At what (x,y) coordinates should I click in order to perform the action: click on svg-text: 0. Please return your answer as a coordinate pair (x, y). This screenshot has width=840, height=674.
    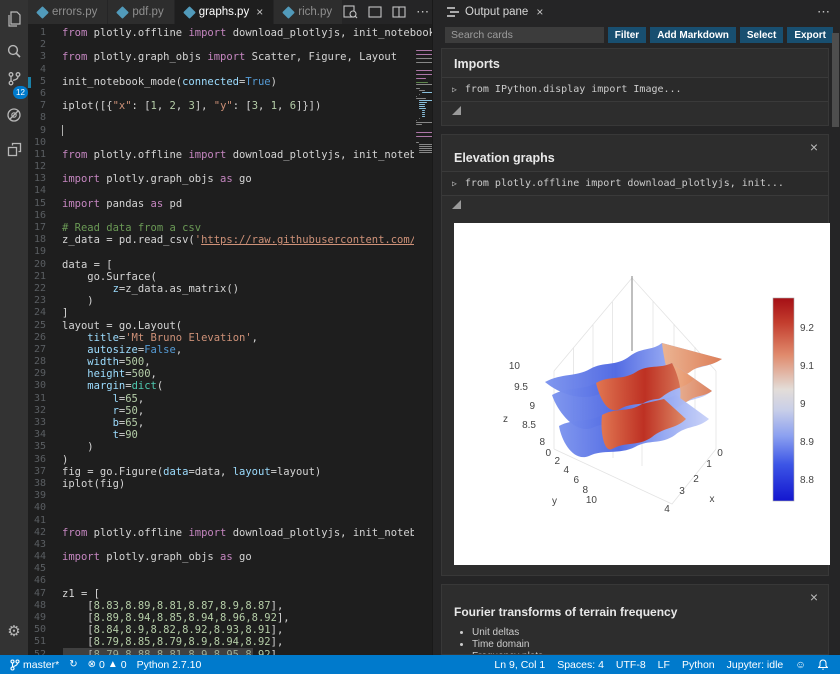
    Looking at the image, I should click on (548, 453).